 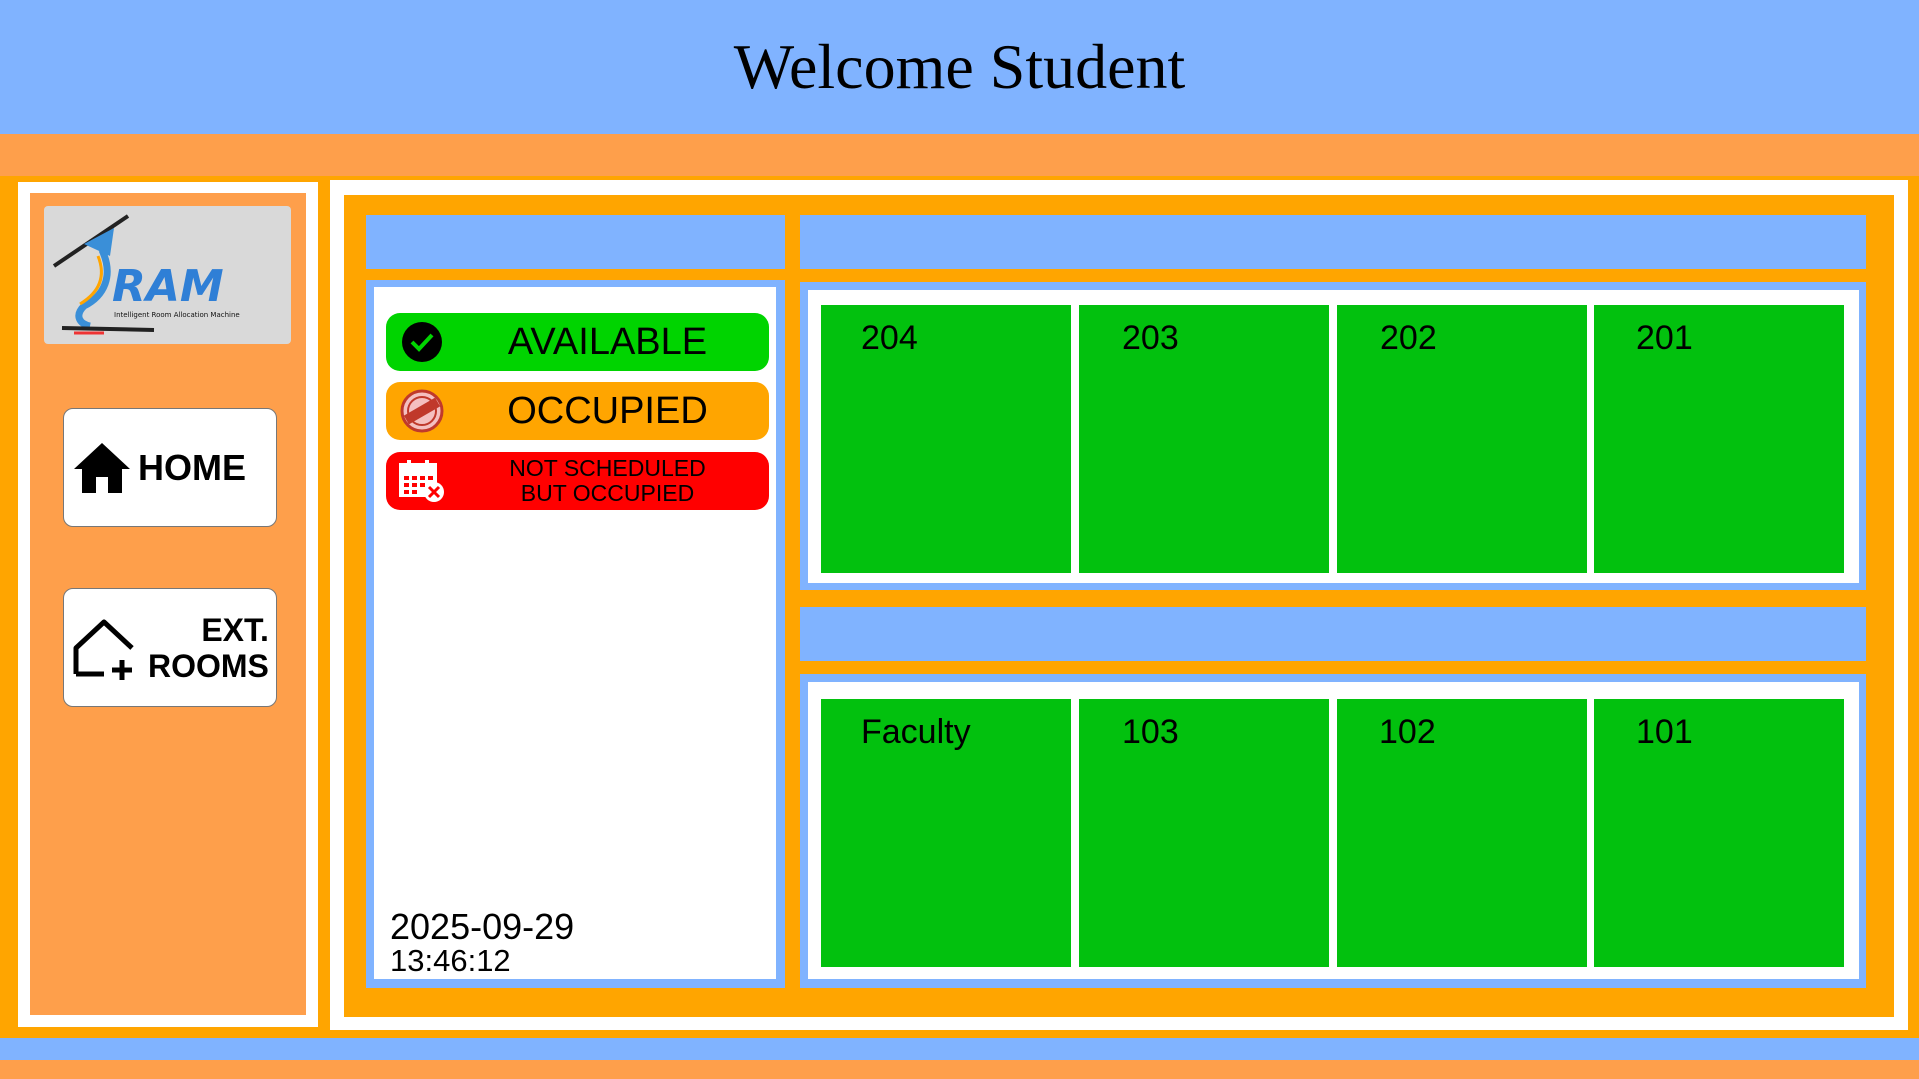 What do you see at coordinates (946, 439) in the screenshot?
I see `room-tile-204: 204` at bounding box center [946, 439].